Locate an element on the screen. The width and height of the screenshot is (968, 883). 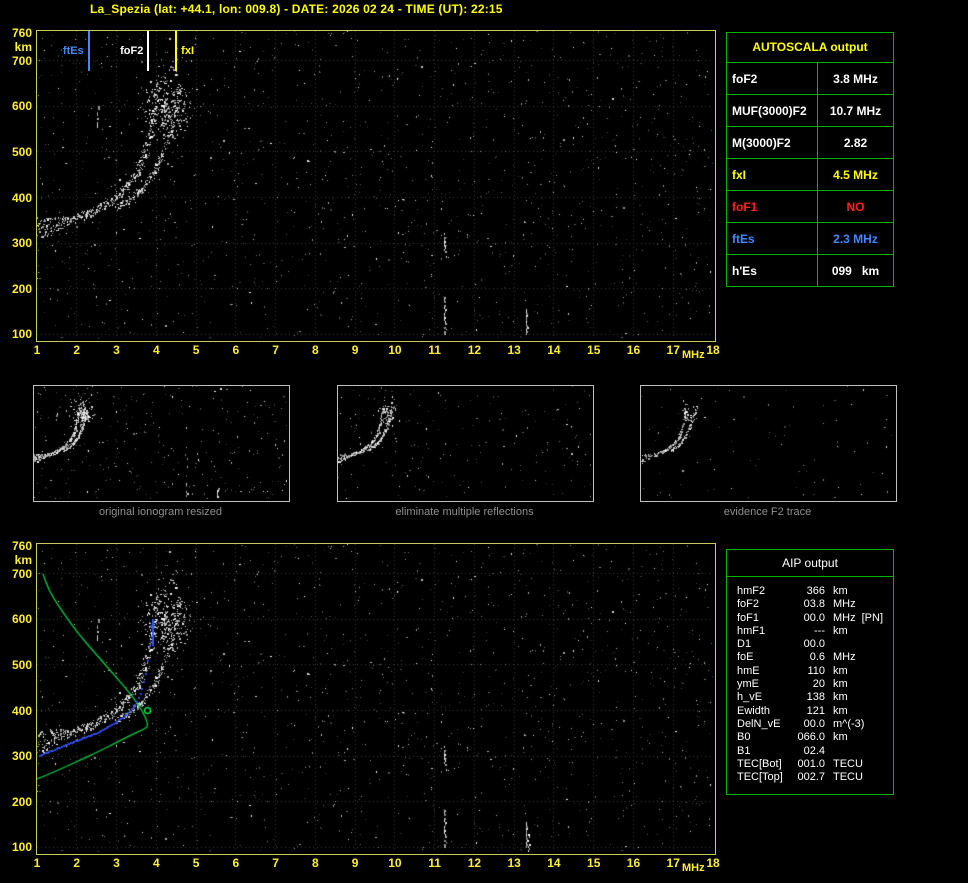
x-axis-unit: MHz is located at coordinates (693, 355).